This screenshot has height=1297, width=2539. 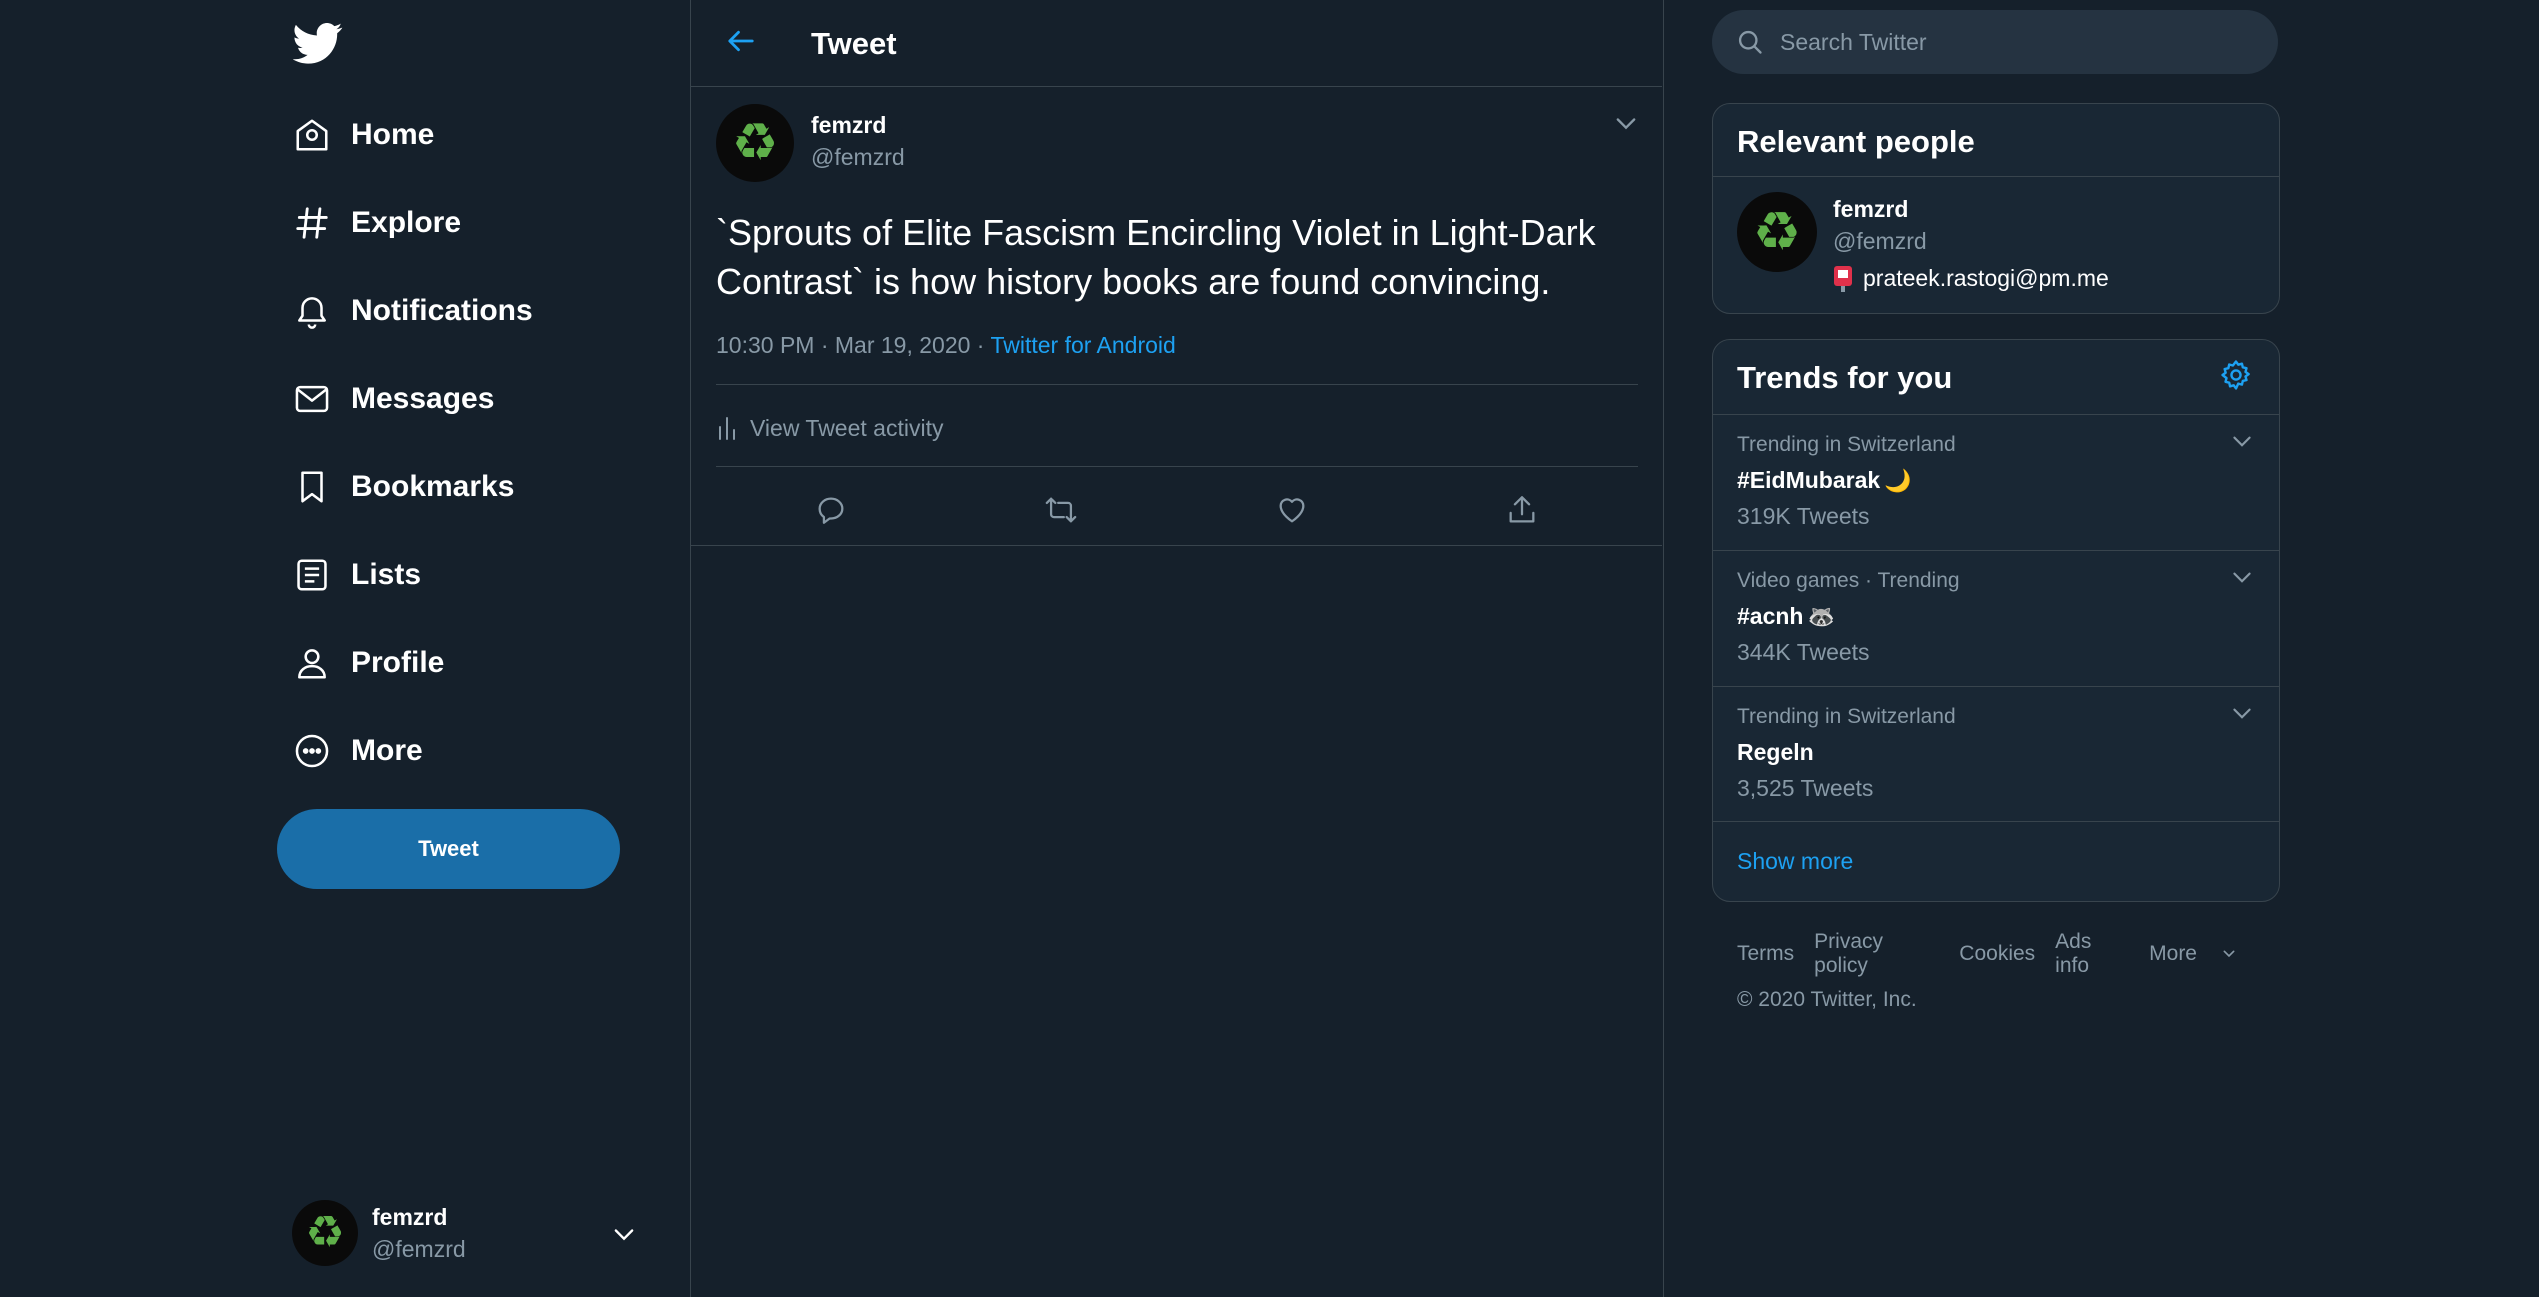 What do you see at coordinates (1880, 241) in the screenshot?
I see `relevant-person-handle: @femzrd` at bounding box center [1880, 241].